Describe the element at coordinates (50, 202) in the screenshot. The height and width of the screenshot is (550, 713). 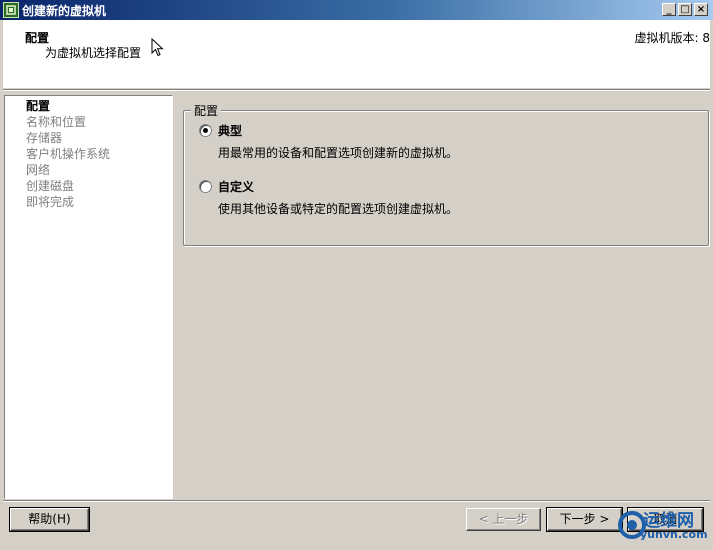
I see `step-item-ready: 即将完成` at that location.